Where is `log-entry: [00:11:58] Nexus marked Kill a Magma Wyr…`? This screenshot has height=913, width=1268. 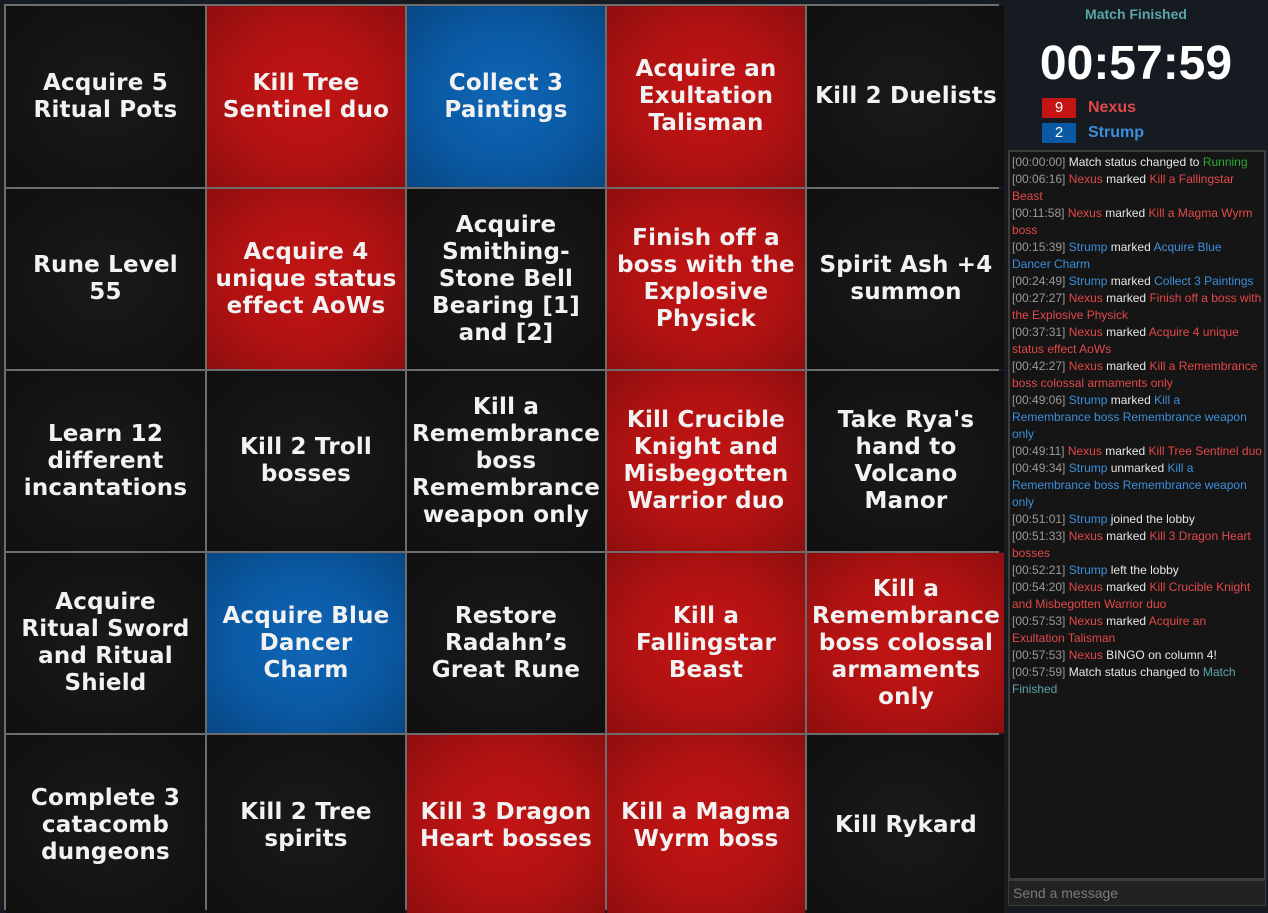
log-entry: [00:11:58] Nexus marked Kill a Magma Wyr… is located at coordinates (1137, 222).